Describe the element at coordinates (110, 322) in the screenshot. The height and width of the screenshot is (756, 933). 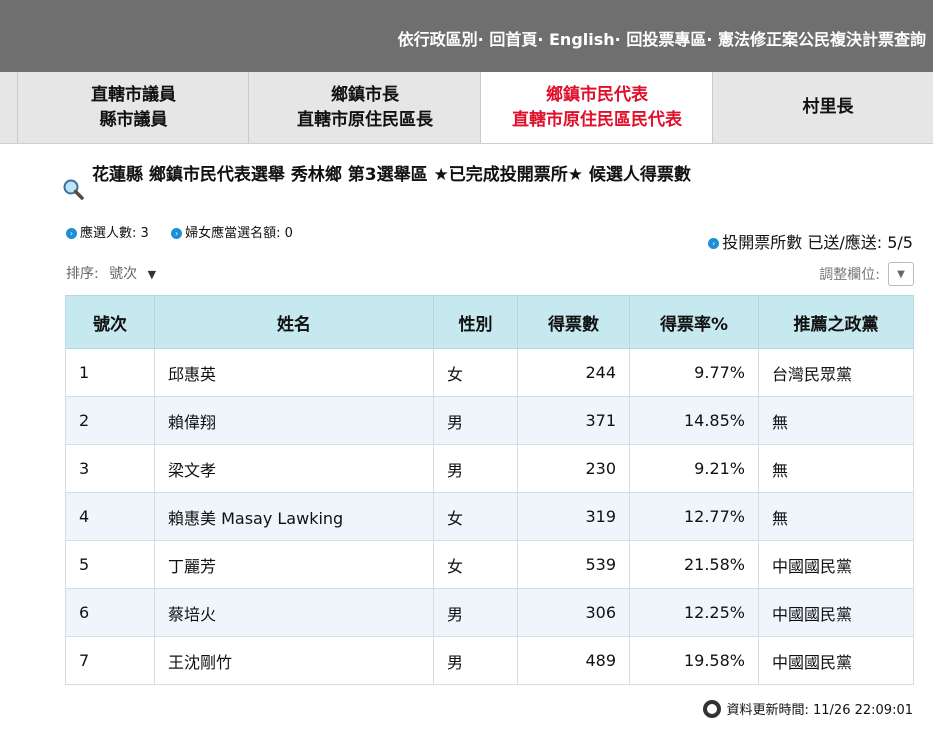
I see `column-header-number: 號次` at that location.